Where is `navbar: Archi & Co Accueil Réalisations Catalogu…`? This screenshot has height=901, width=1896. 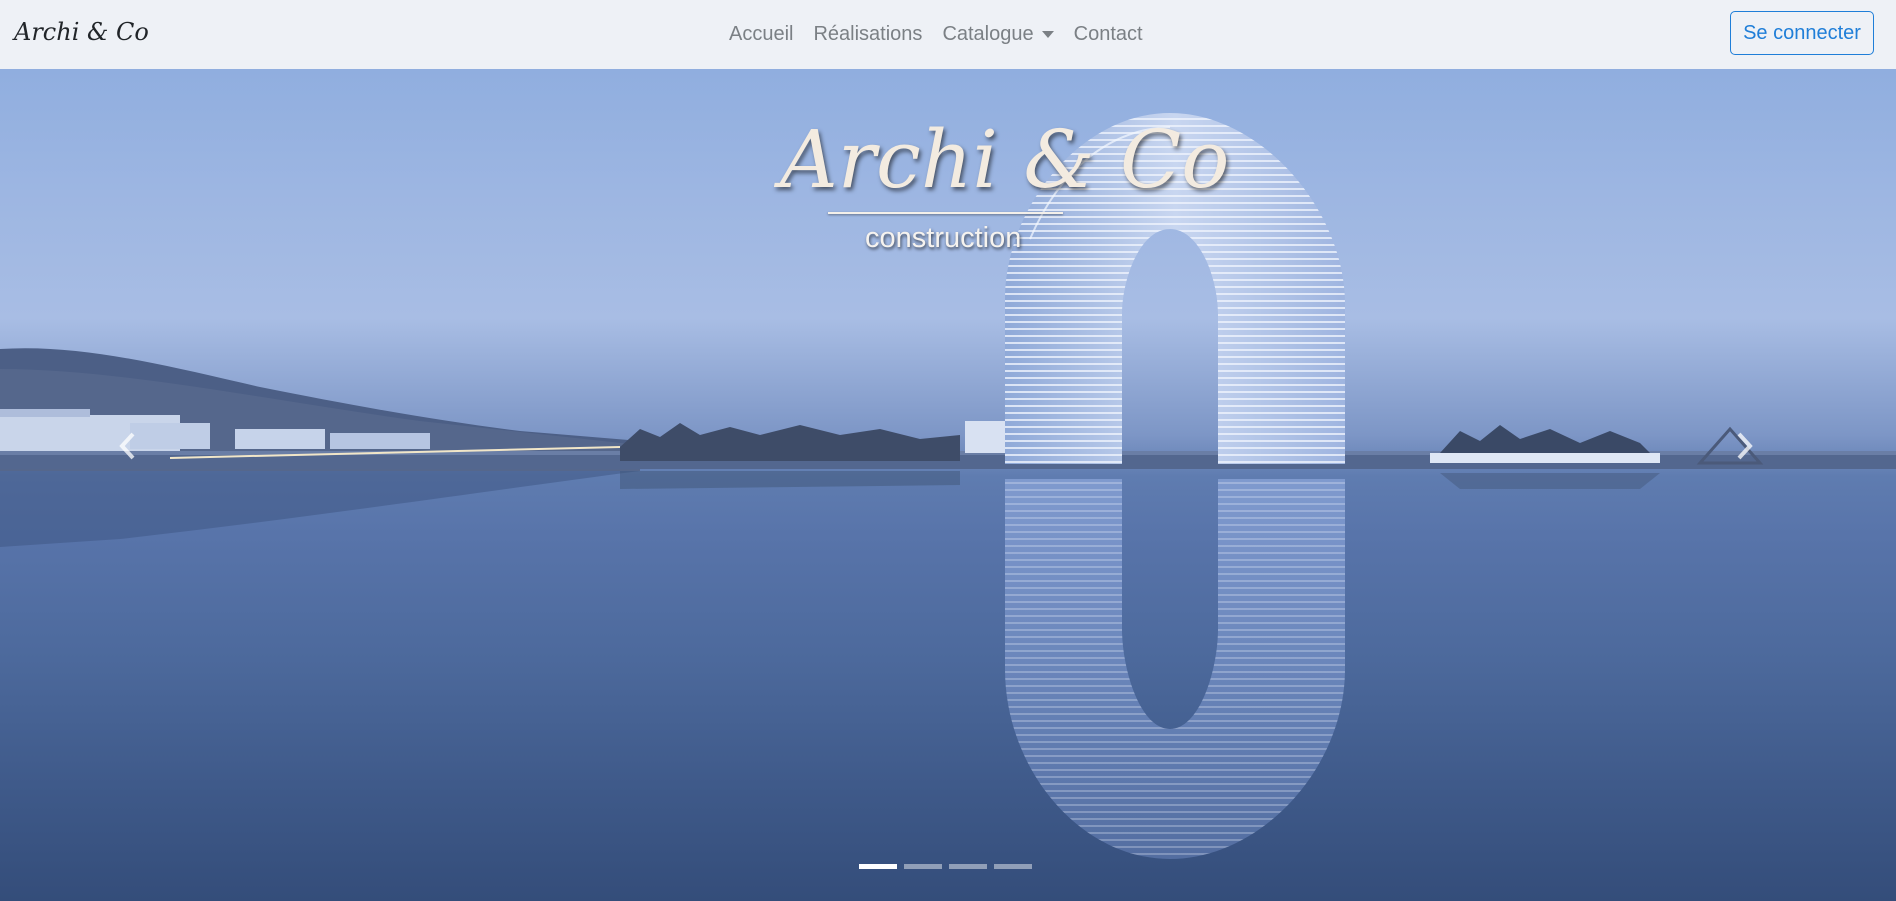
navbar: Archi & Co Accueil Réalisations Catalogu… is located at coordinates (948, 35).